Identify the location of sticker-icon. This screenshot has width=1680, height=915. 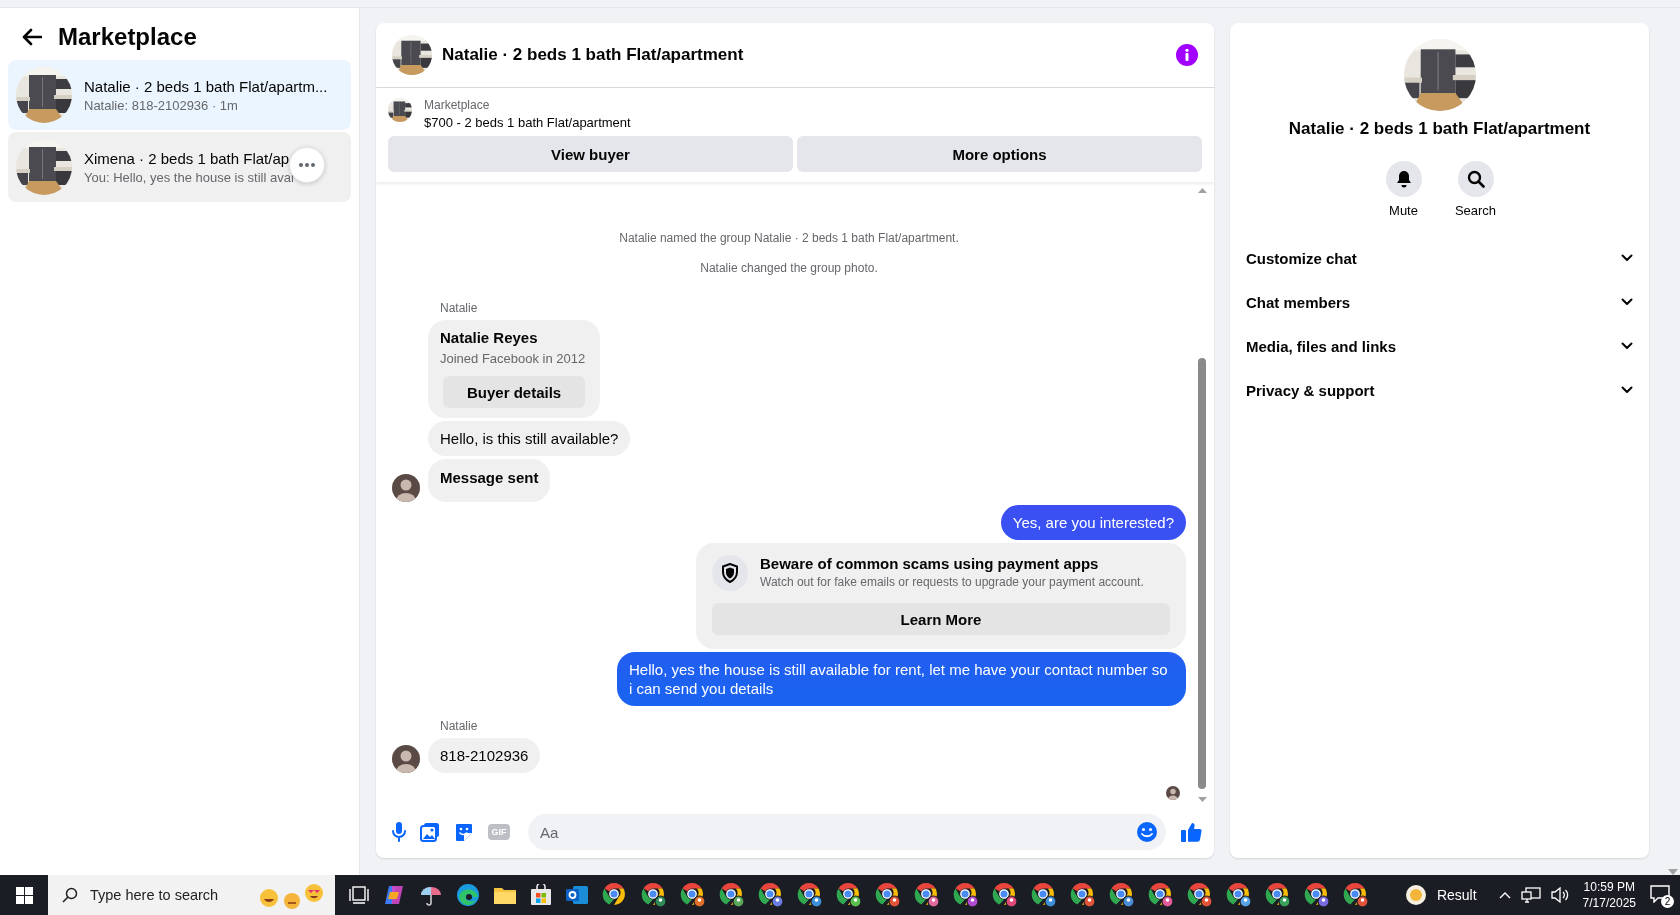
(464, 832).